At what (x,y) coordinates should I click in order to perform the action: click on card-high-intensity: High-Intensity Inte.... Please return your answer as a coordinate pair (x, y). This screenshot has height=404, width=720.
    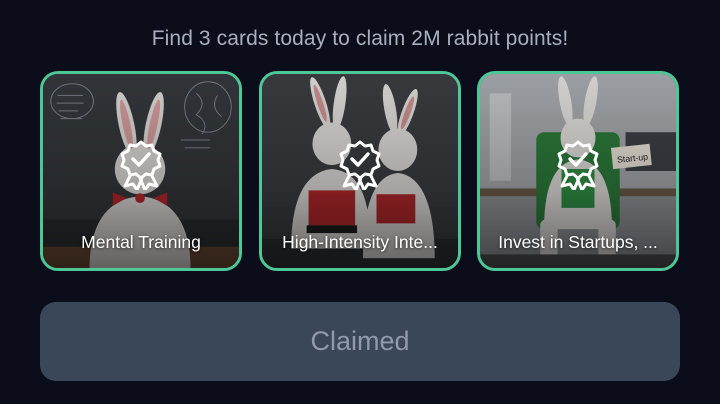
    Looking at the image, I should click on (360, 171).